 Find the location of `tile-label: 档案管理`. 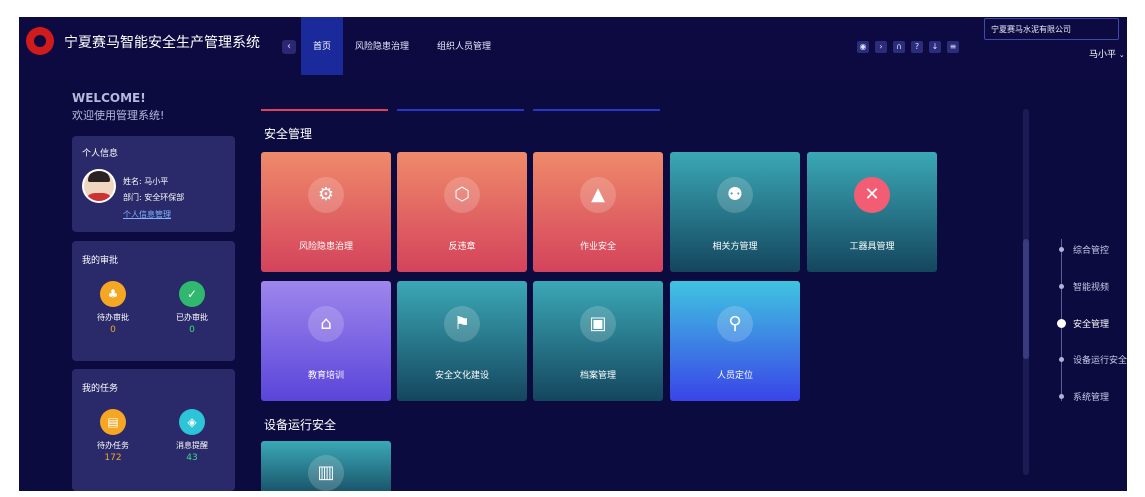

tile-label: 档案管理 is located at coordinates (597, 376).